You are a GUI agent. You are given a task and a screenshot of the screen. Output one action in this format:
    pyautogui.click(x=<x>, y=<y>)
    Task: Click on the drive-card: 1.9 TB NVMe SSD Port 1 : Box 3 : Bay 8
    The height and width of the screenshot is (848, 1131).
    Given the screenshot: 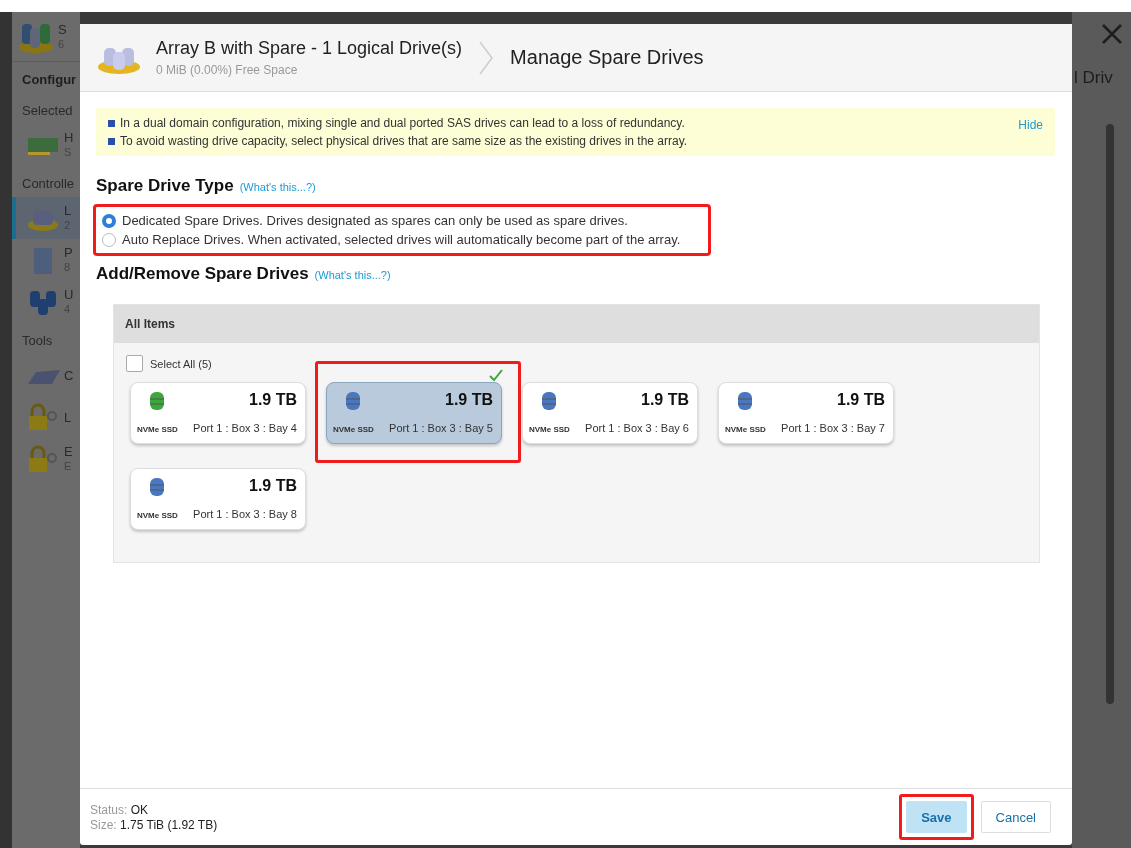 What is the action you would take?
    pyautogui.click(x=218, y=499)
    